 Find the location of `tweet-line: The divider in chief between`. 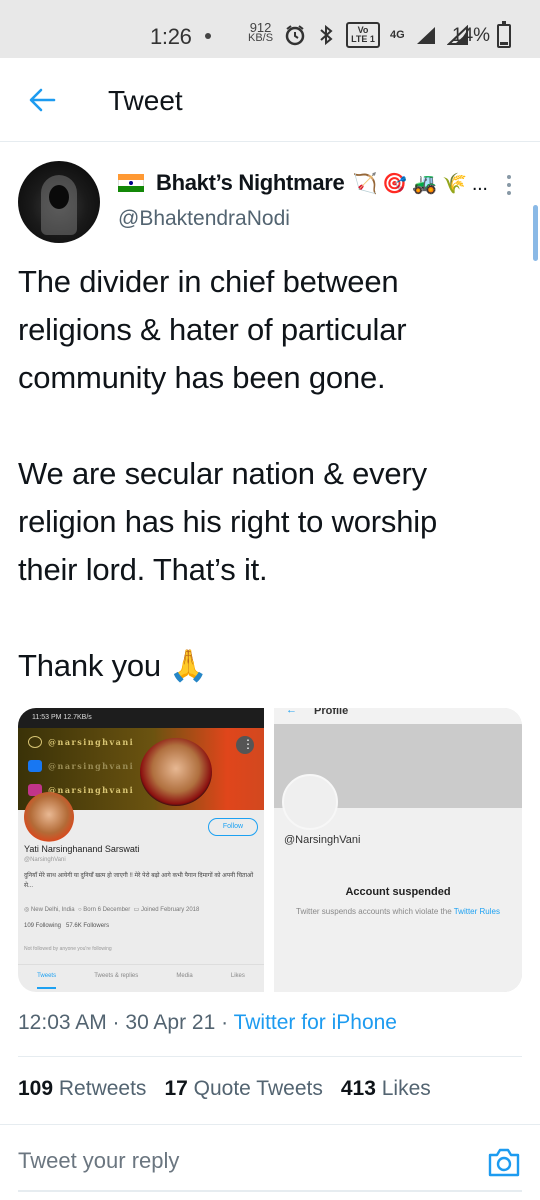

tweet-line: The divider in chief between is located at coordinates (208, 281).